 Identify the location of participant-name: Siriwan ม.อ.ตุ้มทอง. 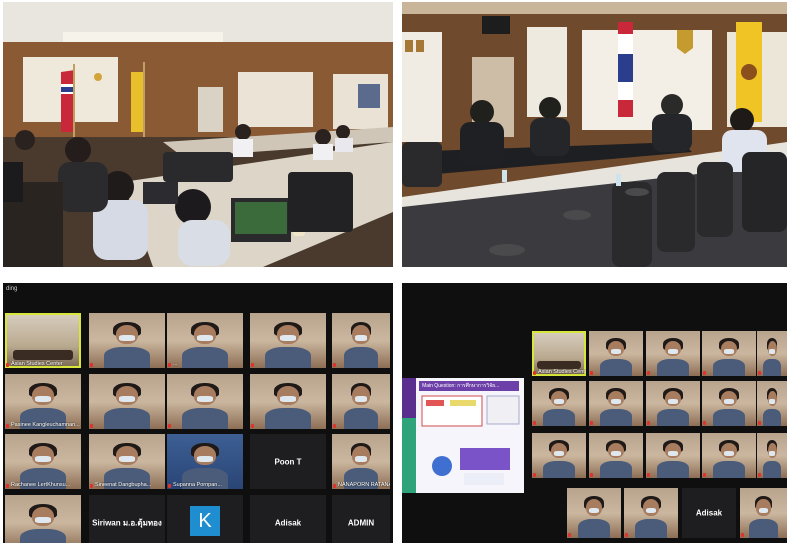
(127, 522).